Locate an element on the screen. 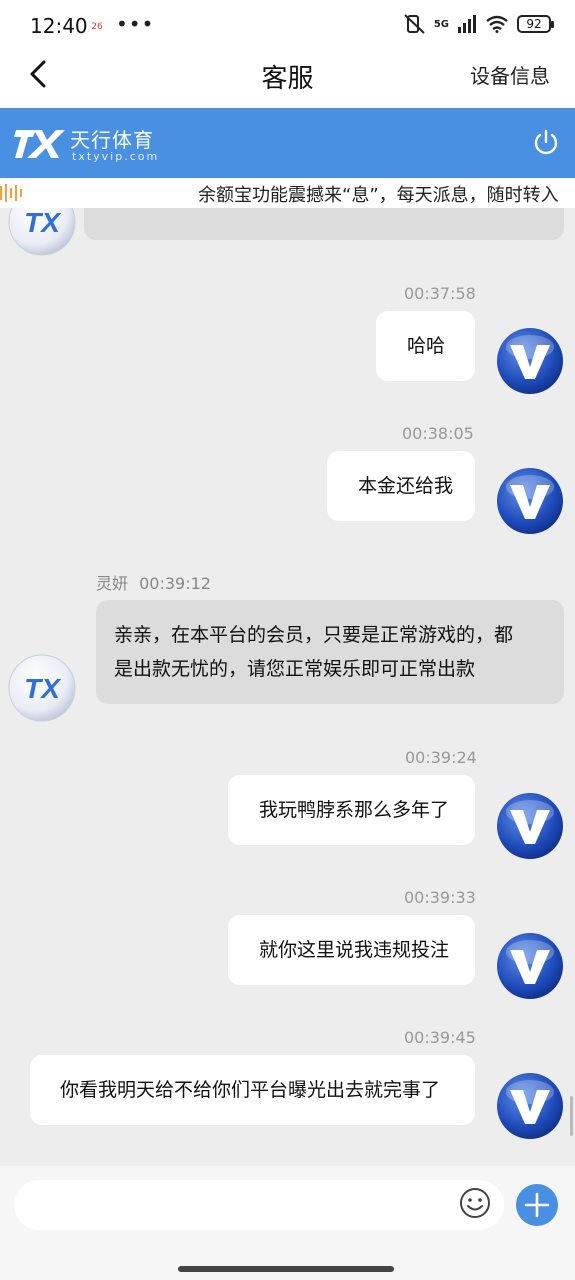 This screenshot has width=575, height=1280. title-bar: 客服 设备信息 is located at coordinates (287, 80).